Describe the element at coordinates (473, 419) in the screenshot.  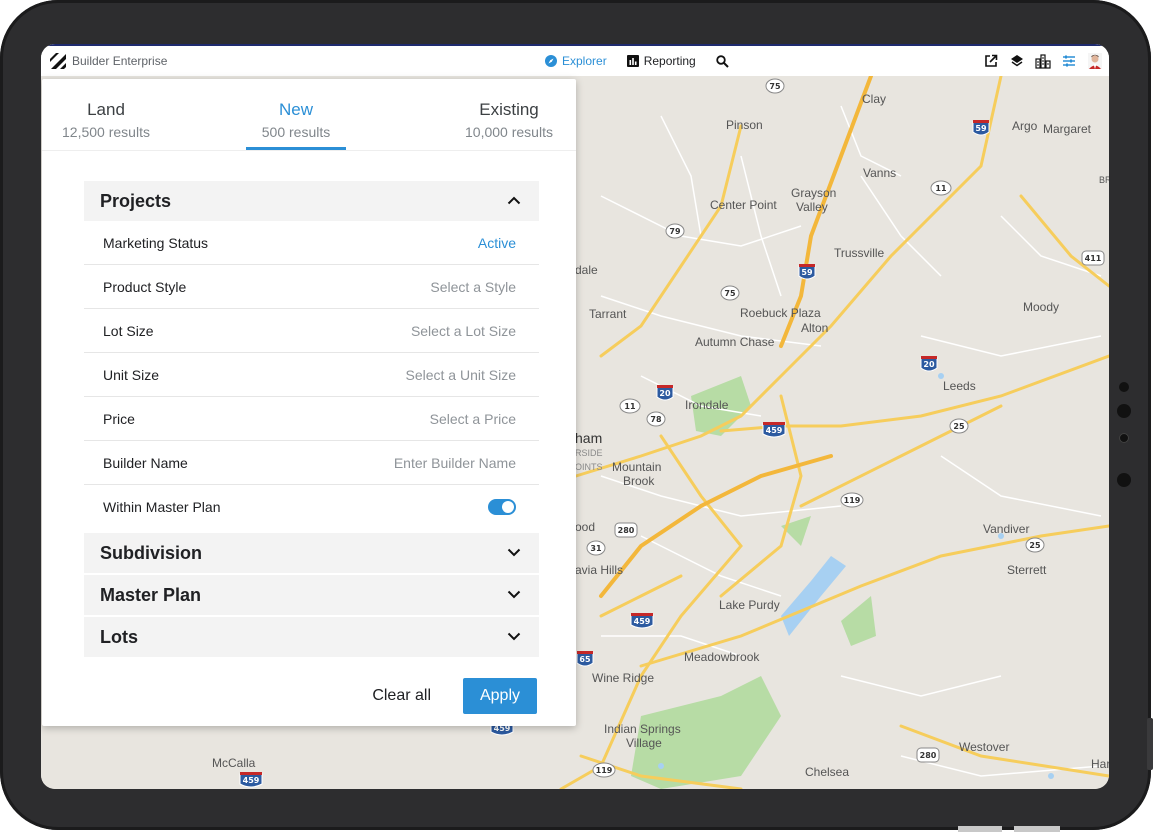
I see `price-select: Select a Price` at that location.